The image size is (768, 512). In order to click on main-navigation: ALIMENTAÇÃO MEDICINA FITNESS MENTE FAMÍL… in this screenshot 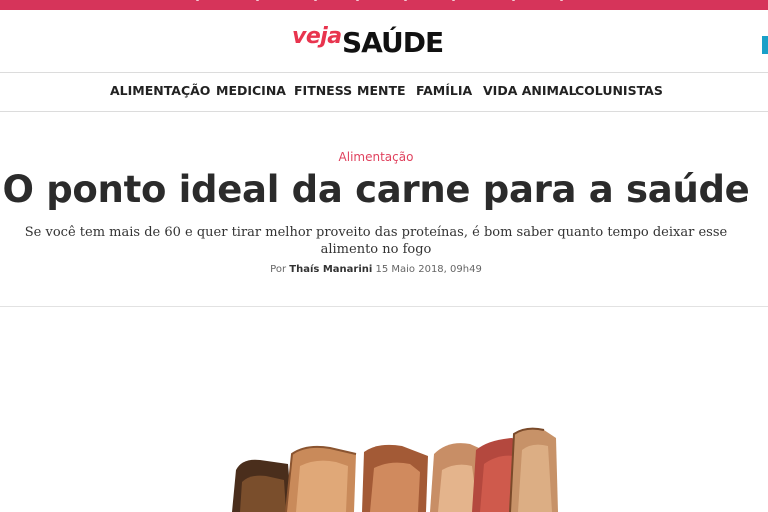, I will do `click(384, 92)`.